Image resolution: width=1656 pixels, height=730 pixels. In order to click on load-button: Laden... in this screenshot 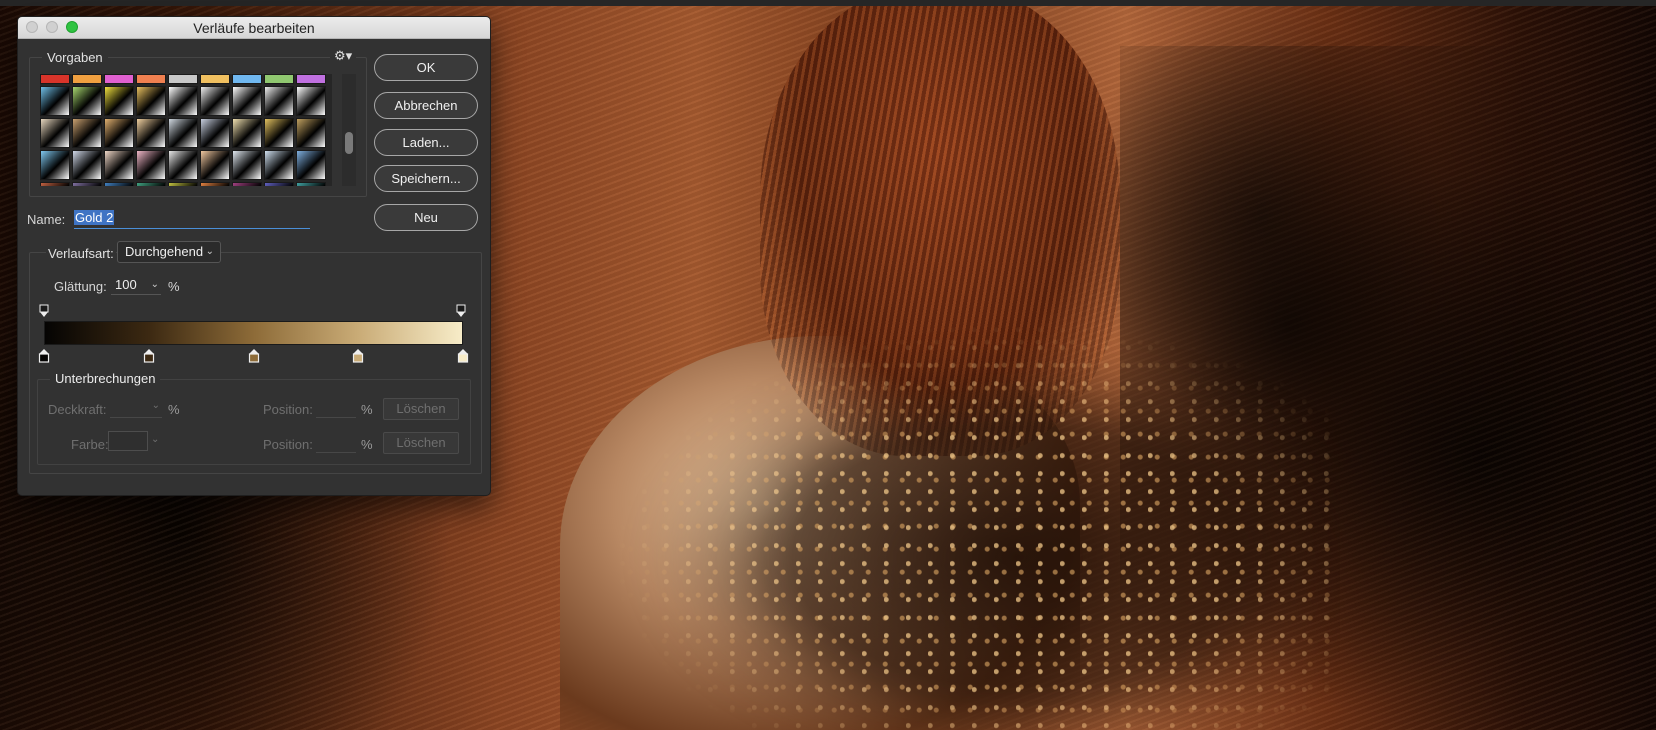, I will do `click(426, 142)`.